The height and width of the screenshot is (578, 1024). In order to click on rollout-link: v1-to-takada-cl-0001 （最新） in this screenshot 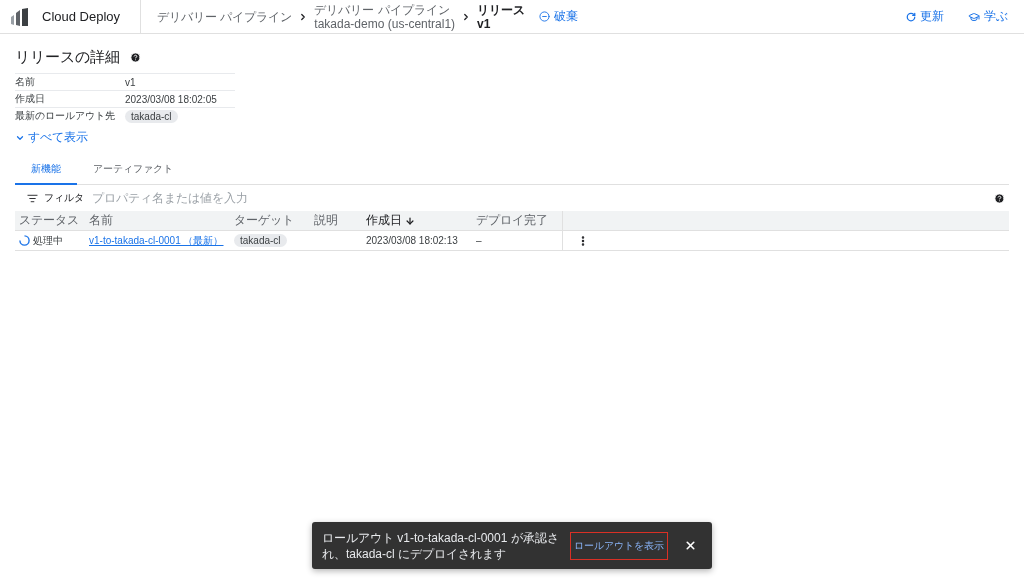, I will do `click(156, 240)`.